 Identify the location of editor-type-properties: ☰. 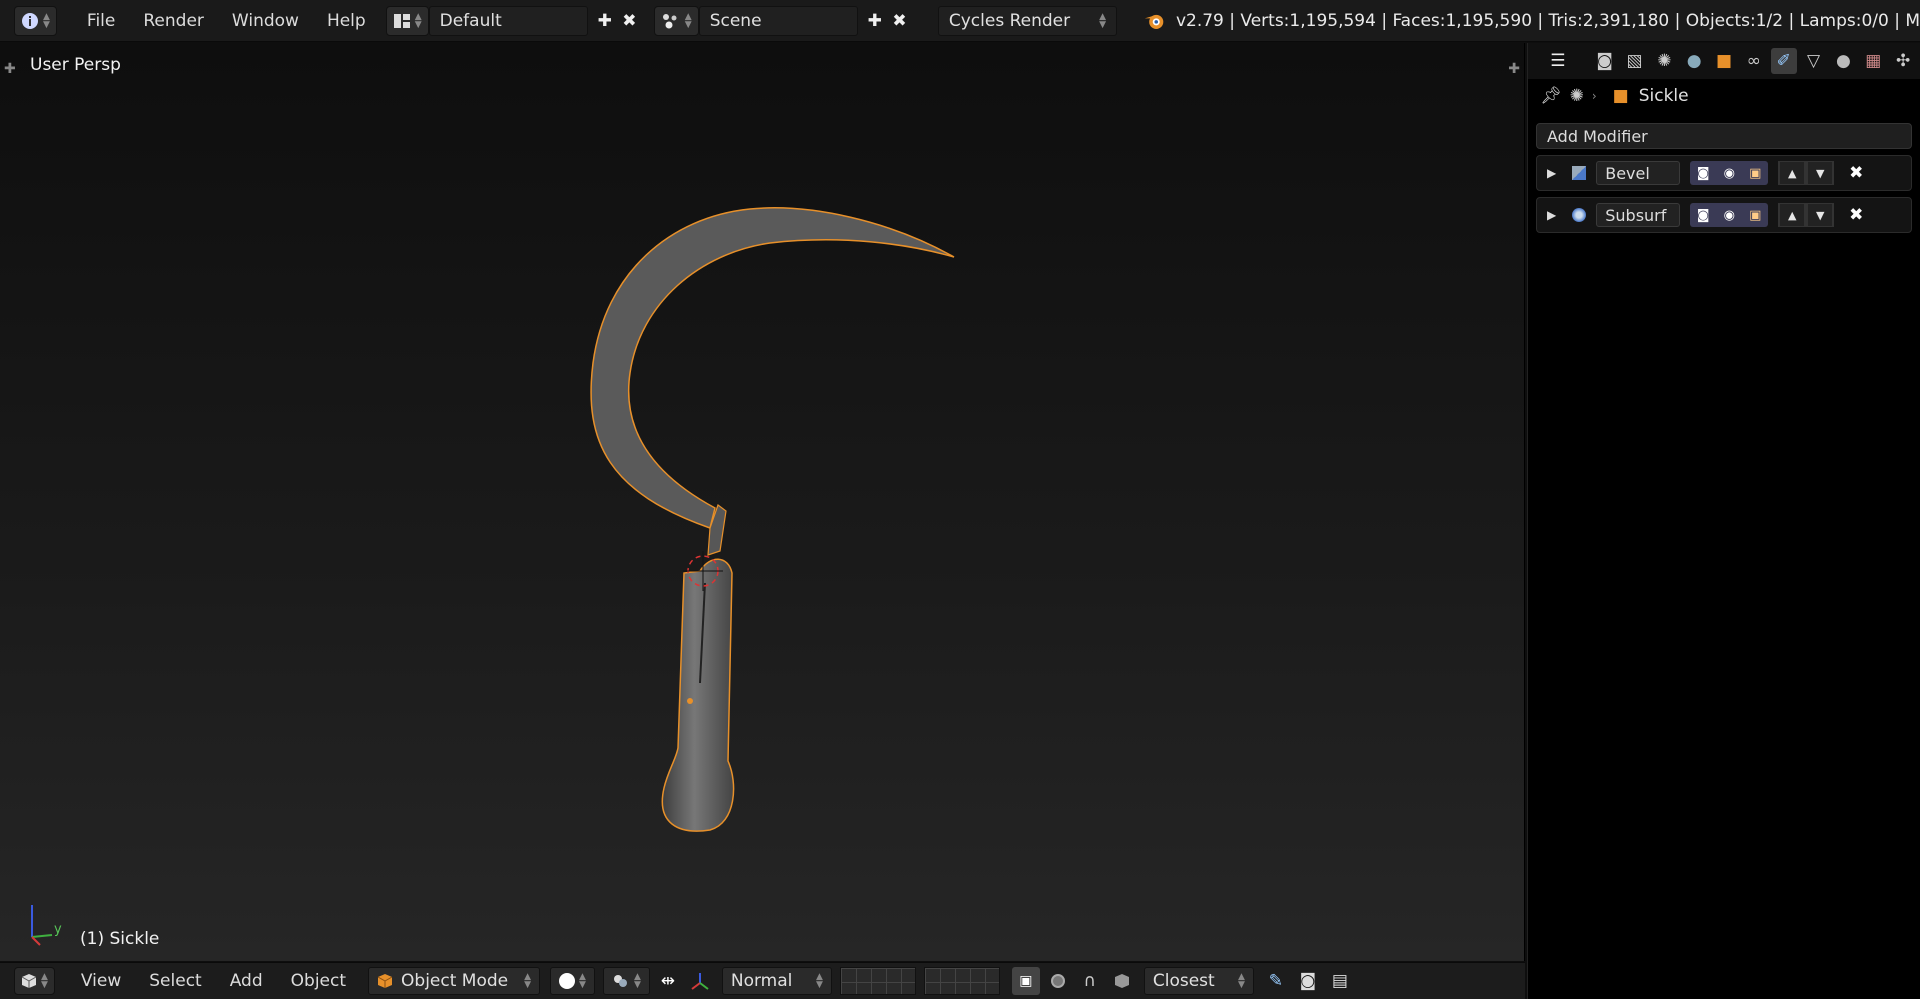
(1558, 61).